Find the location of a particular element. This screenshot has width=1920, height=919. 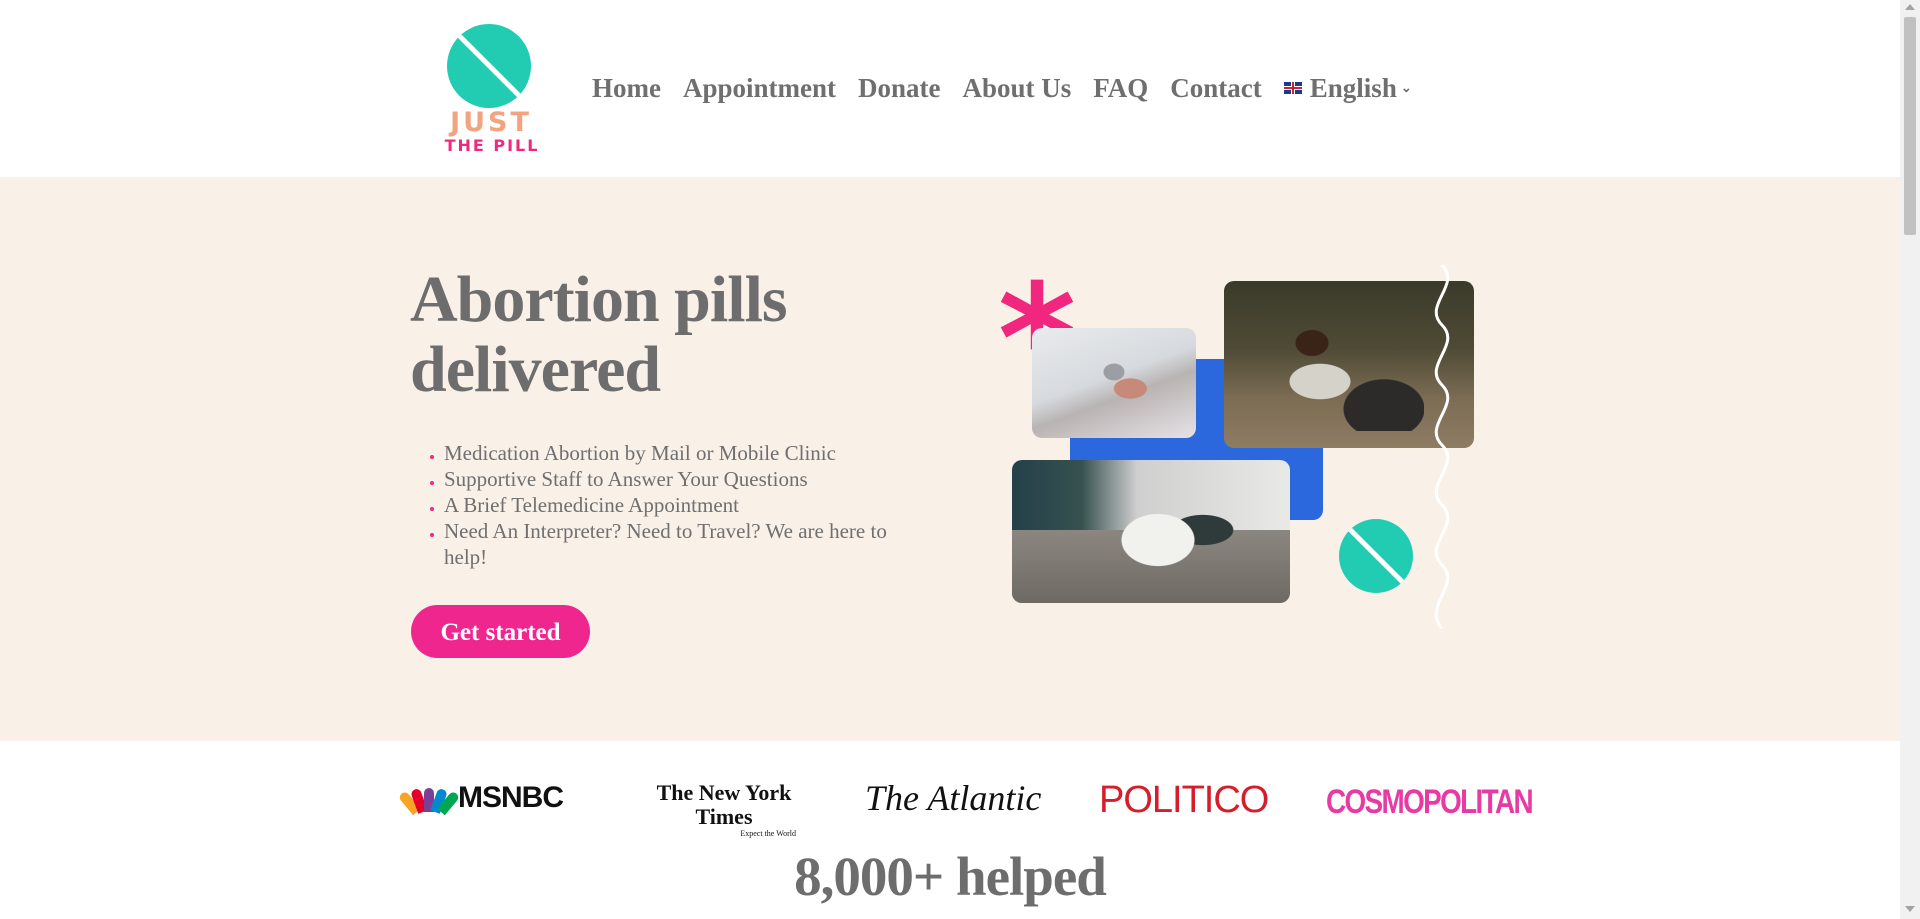

squiggle-line-icon is located at coordinates (1442, 447).